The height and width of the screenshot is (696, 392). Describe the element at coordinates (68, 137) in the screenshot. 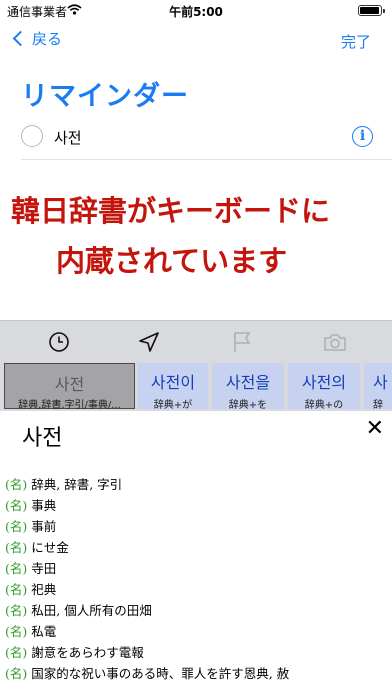

I see `reminder-text-input: 사전` at that location.